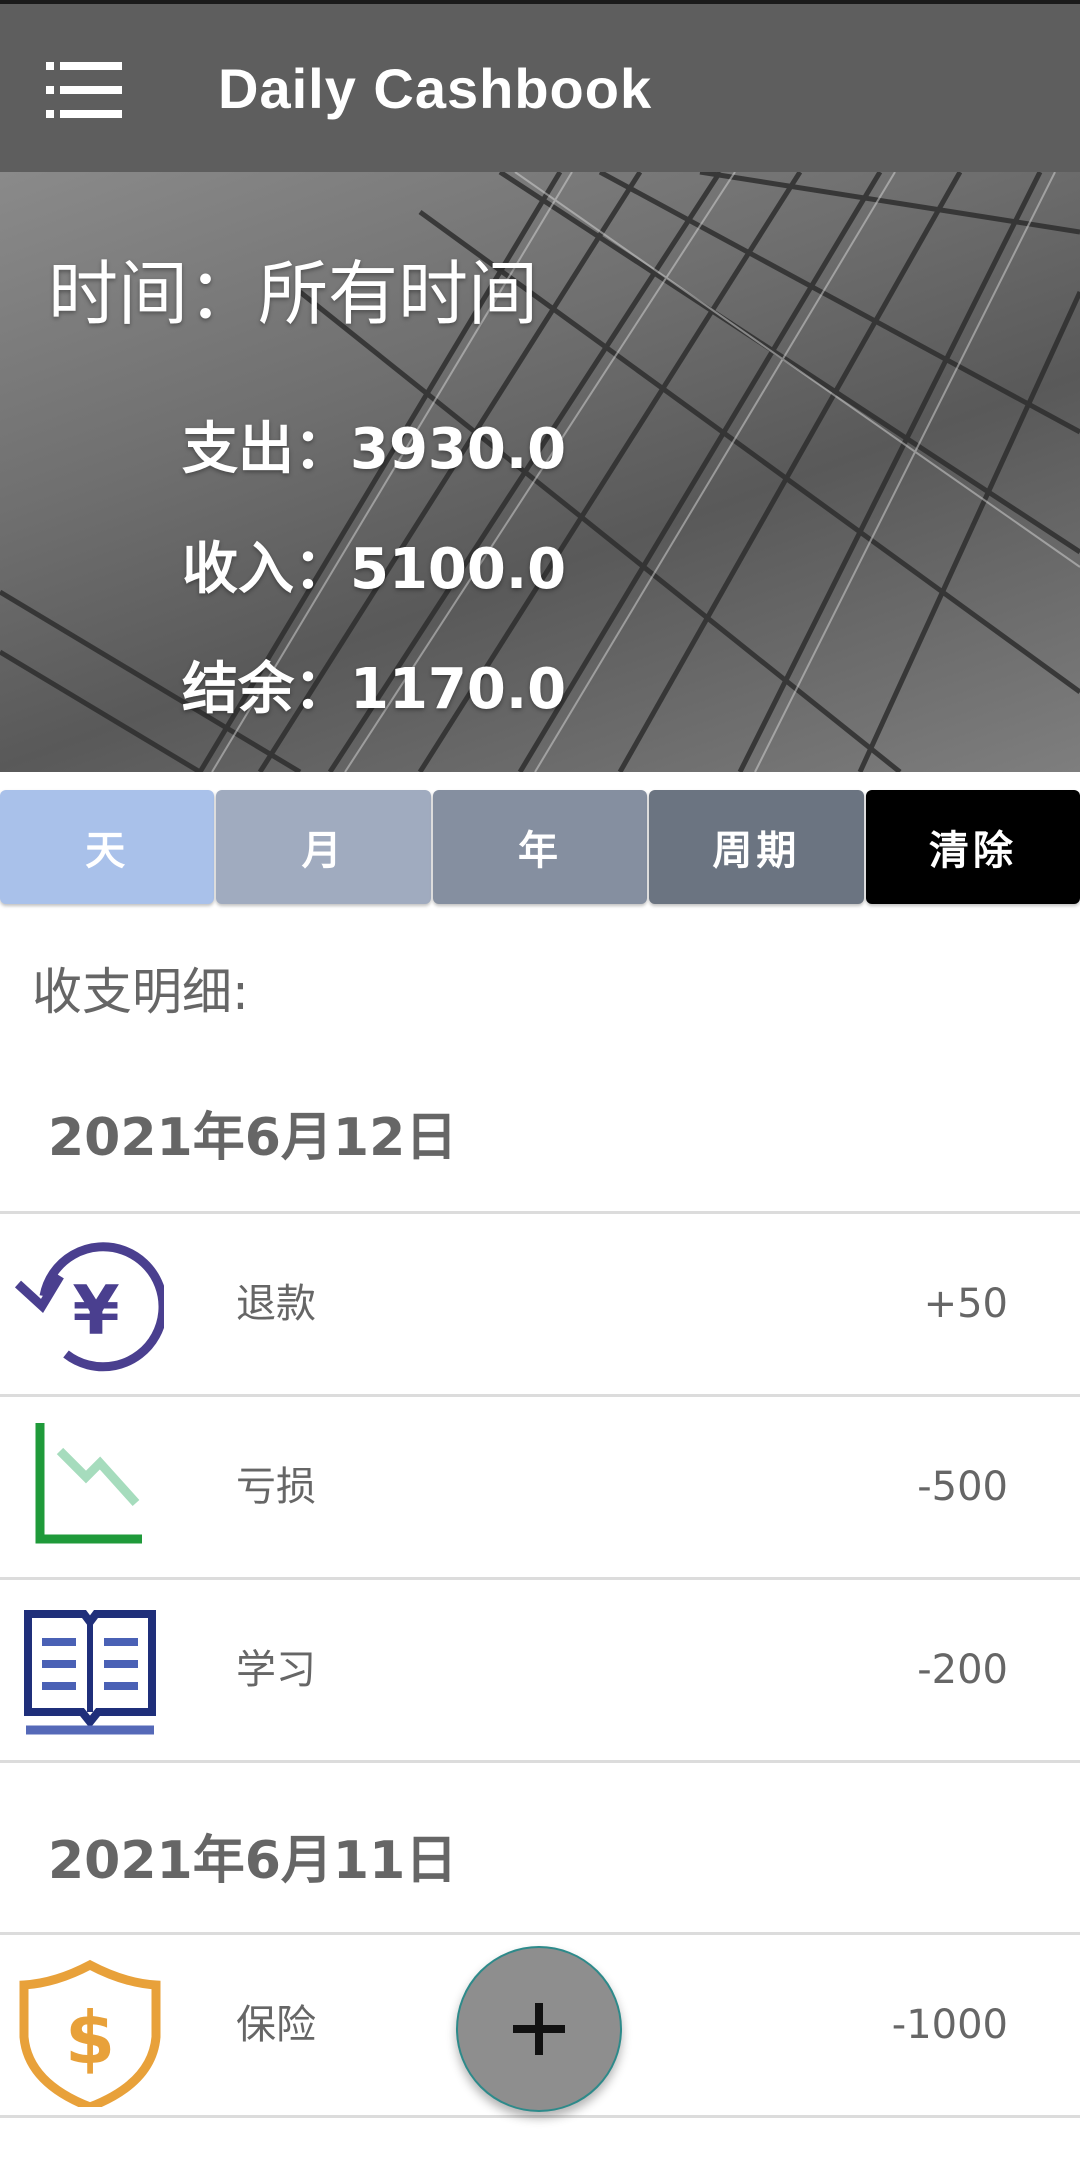 Image resolution: width=1080 pixels, height=2163 pixels. I want to click on tab-clear: 清除, so click(972, 847).